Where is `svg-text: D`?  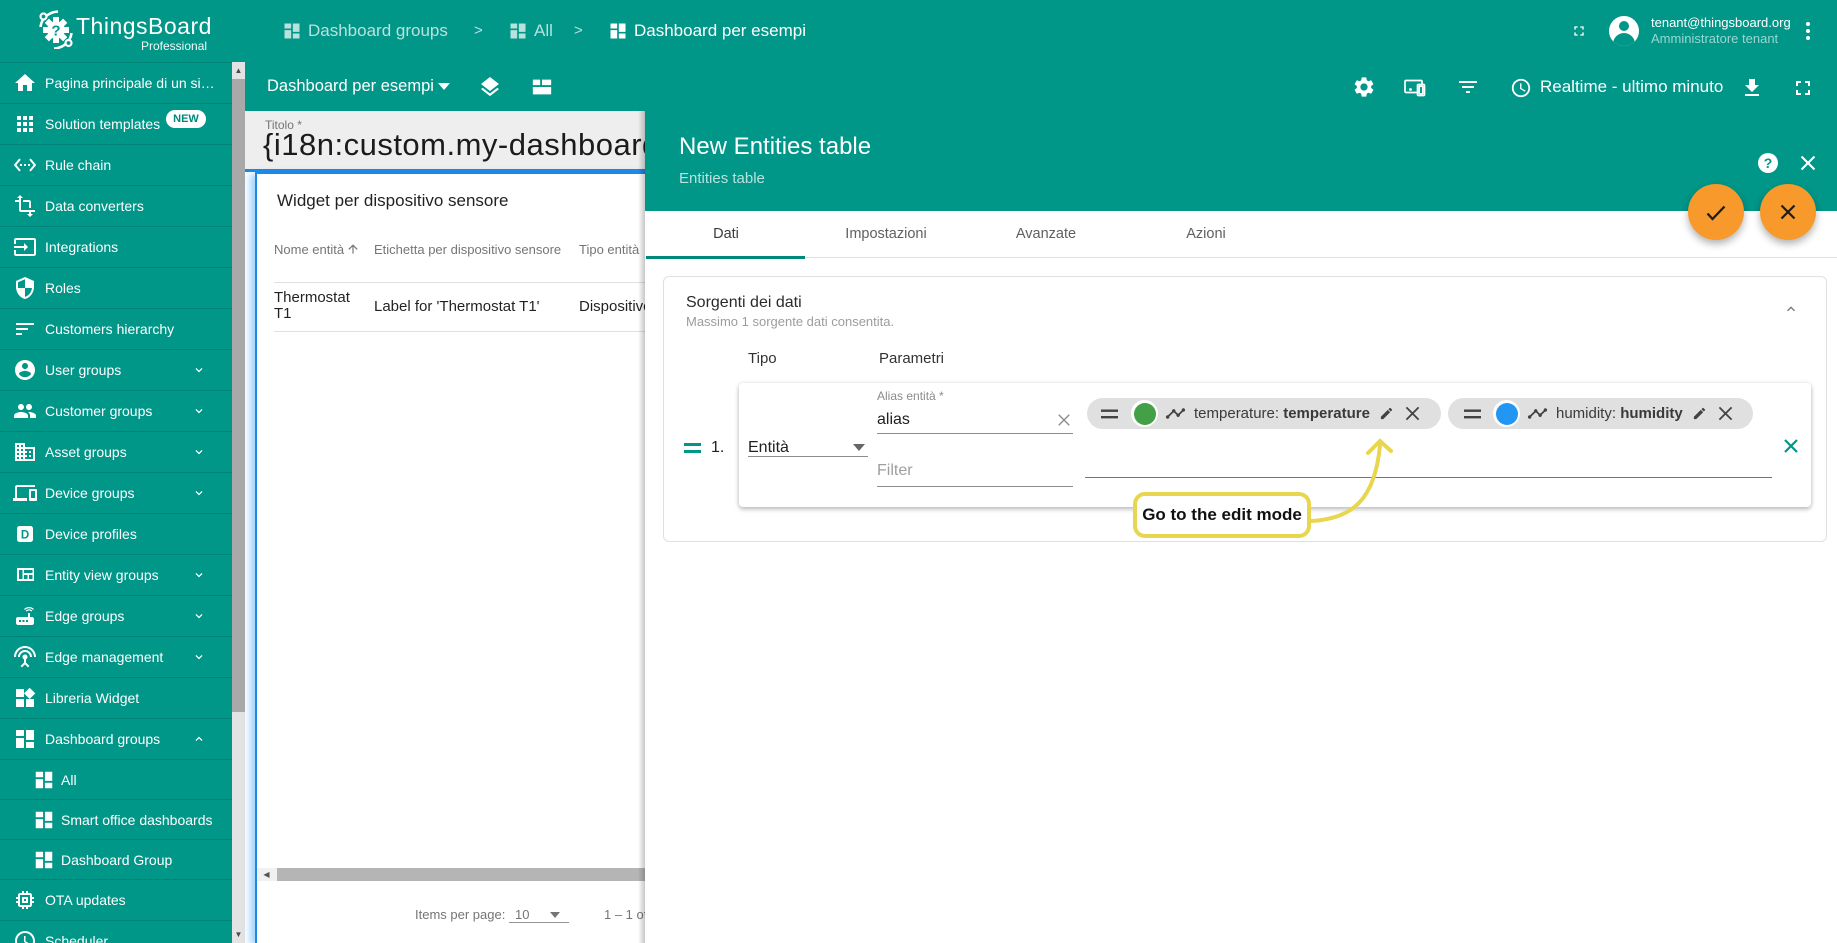 svg-text: D is located at coordinates (25, 535).